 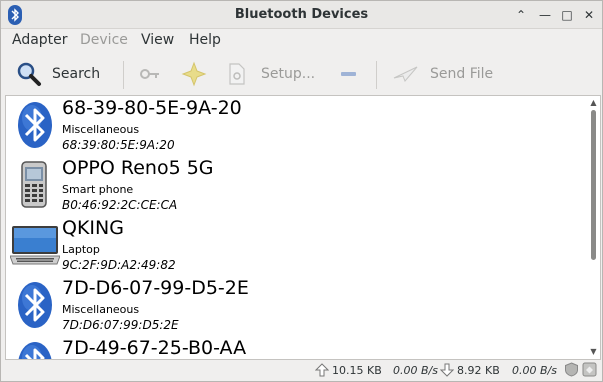 What do you see at coordinates (35, 245) in the screenshot?
I see `laptop-icon` at bounding box center [35, 245].